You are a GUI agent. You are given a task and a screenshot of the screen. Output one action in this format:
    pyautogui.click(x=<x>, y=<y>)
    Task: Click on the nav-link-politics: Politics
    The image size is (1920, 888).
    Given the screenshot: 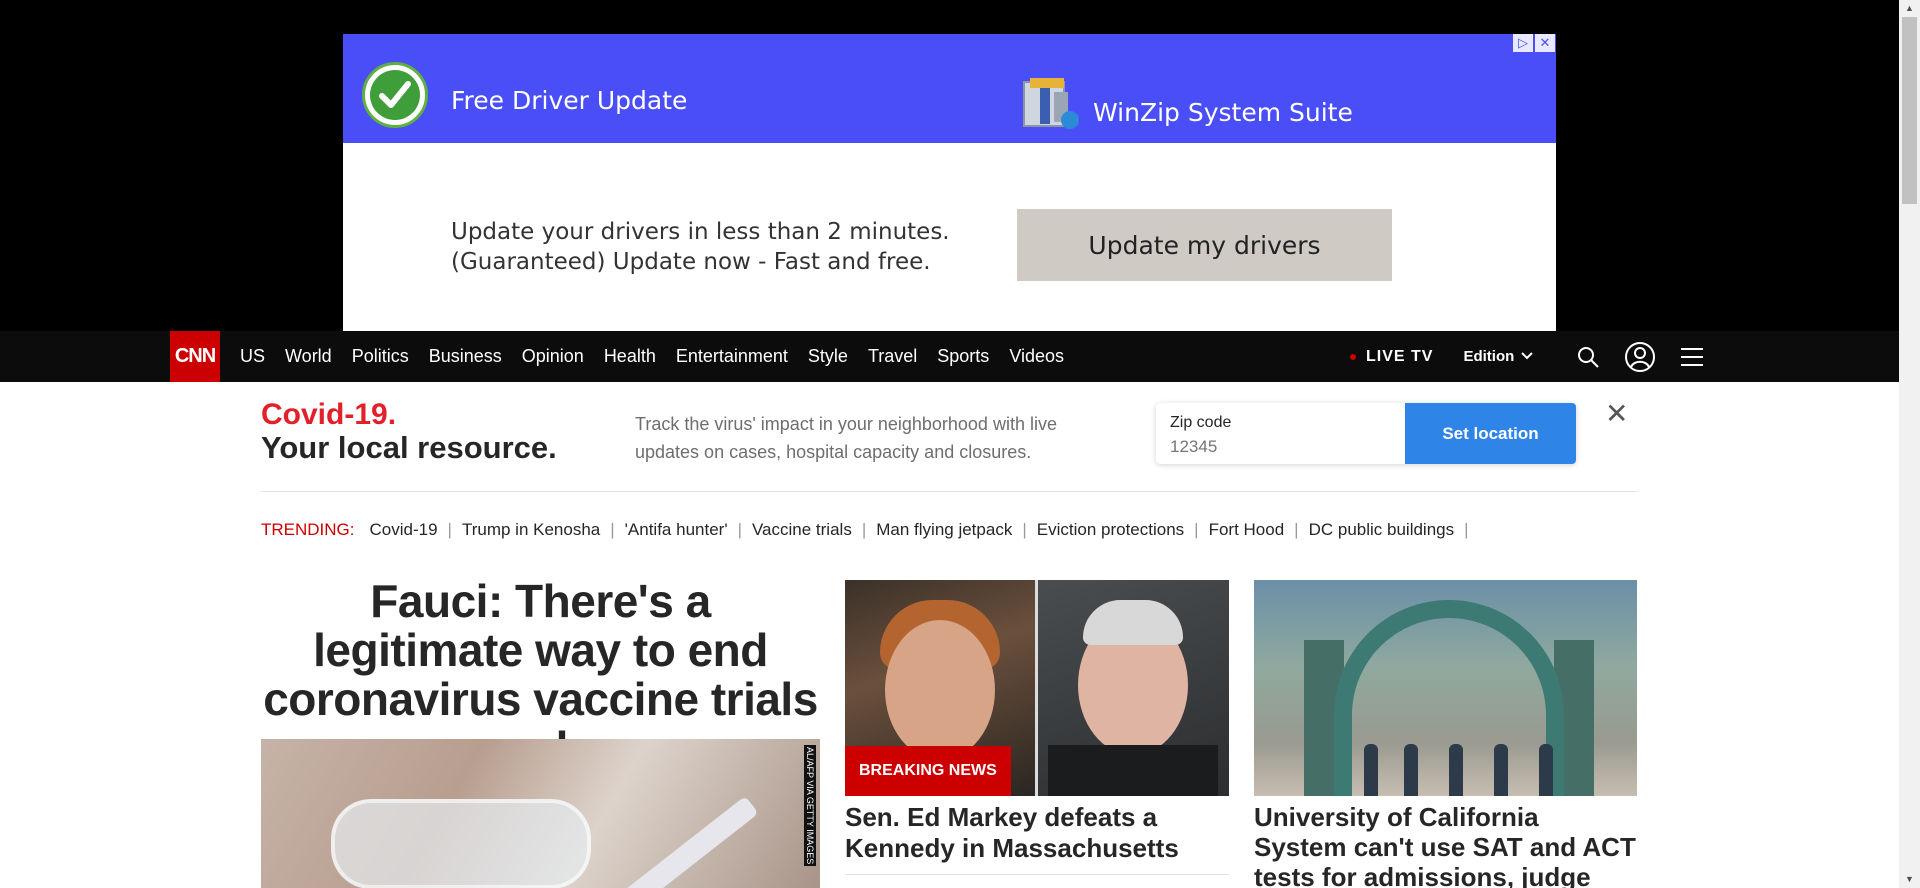 What is the action you would take?
    pyautogui.click(x=380, y=356)
    